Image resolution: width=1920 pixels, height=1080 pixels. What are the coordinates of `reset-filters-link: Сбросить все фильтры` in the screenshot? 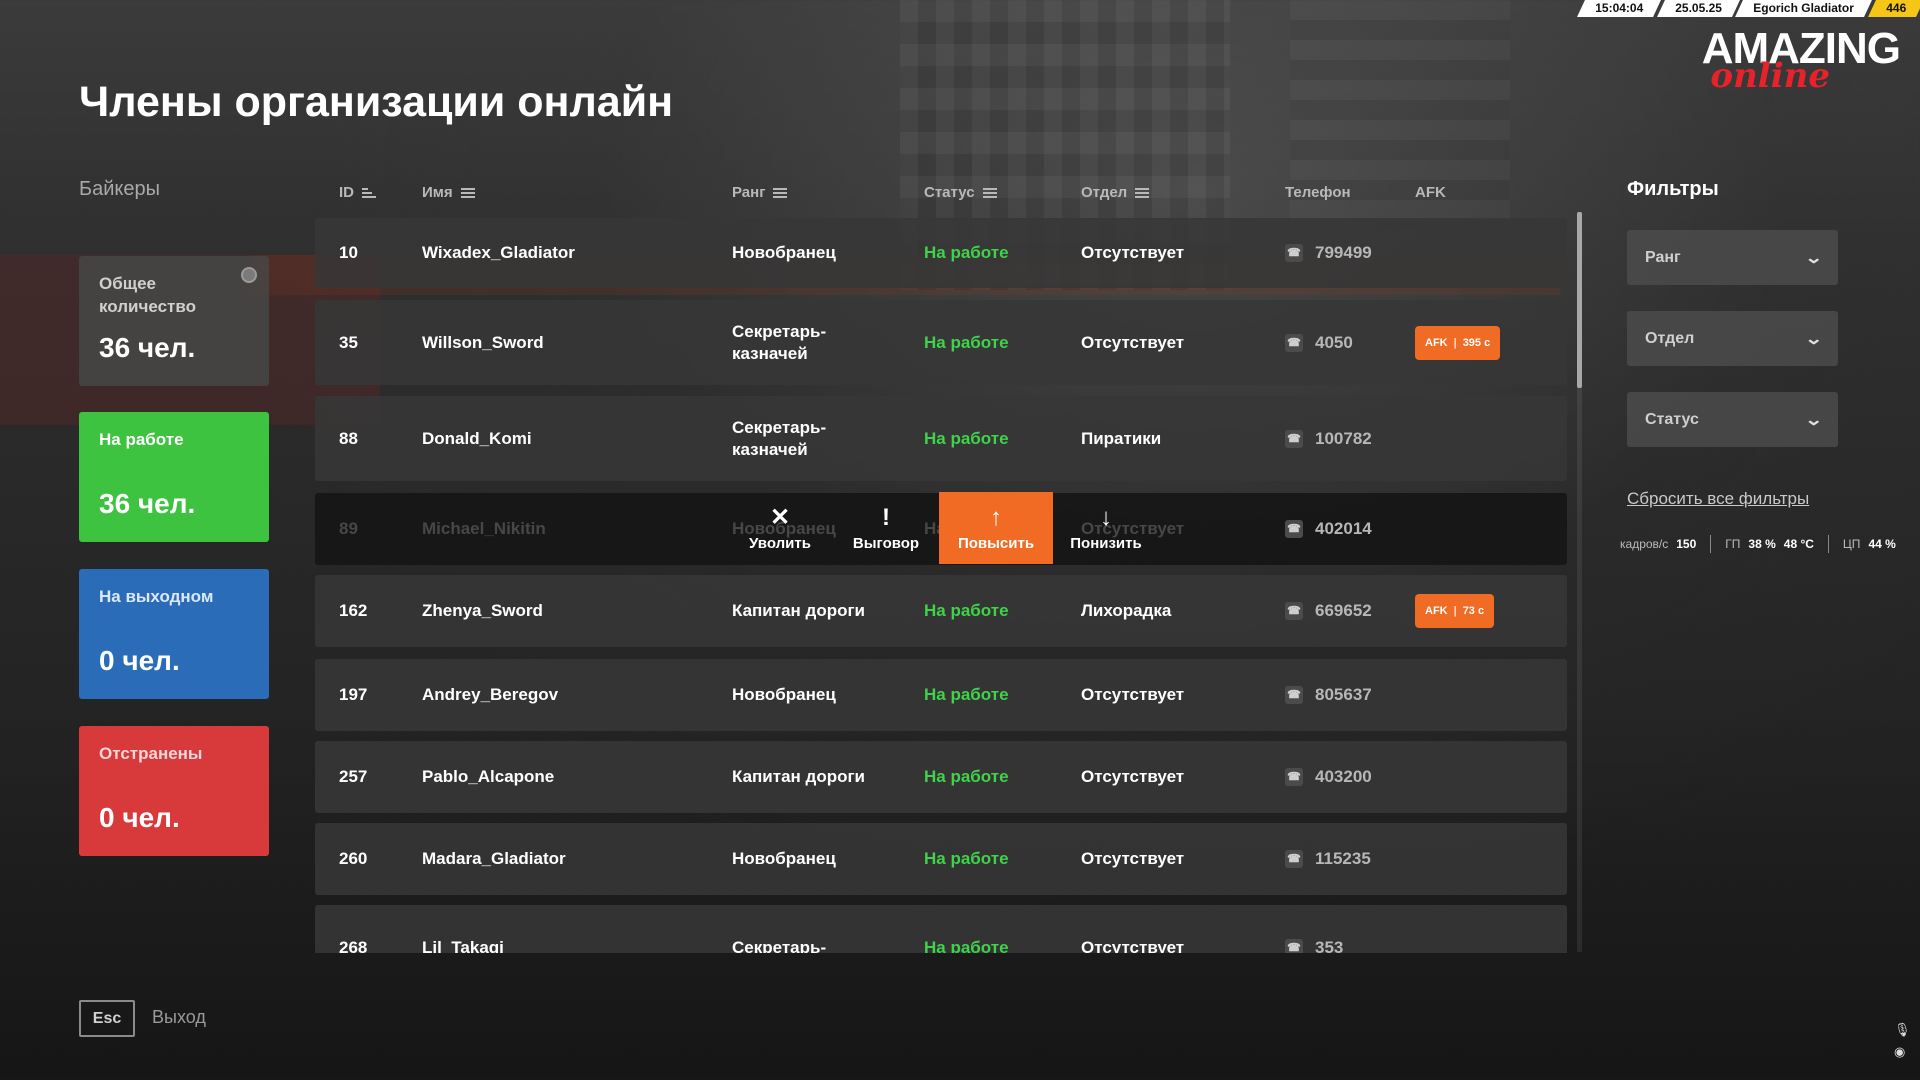 It's located at (1718, 499).